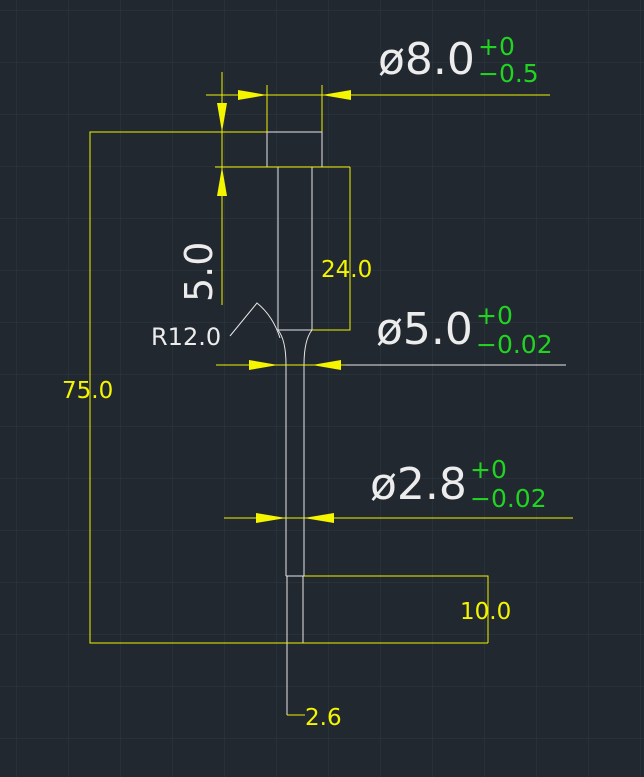  Describe the element at coordinates (514, 344) in the screenshot. I see `body-diameter-tol-lower: −0.02` at that location.